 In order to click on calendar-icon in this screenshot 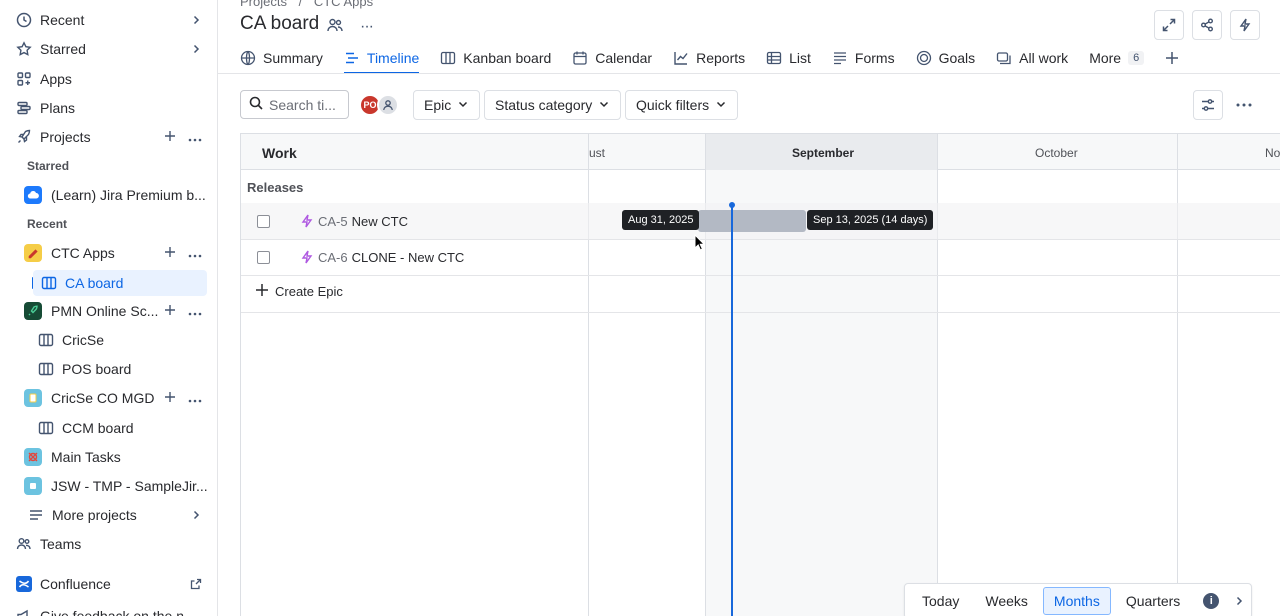, I will do `click(580, 58)`.